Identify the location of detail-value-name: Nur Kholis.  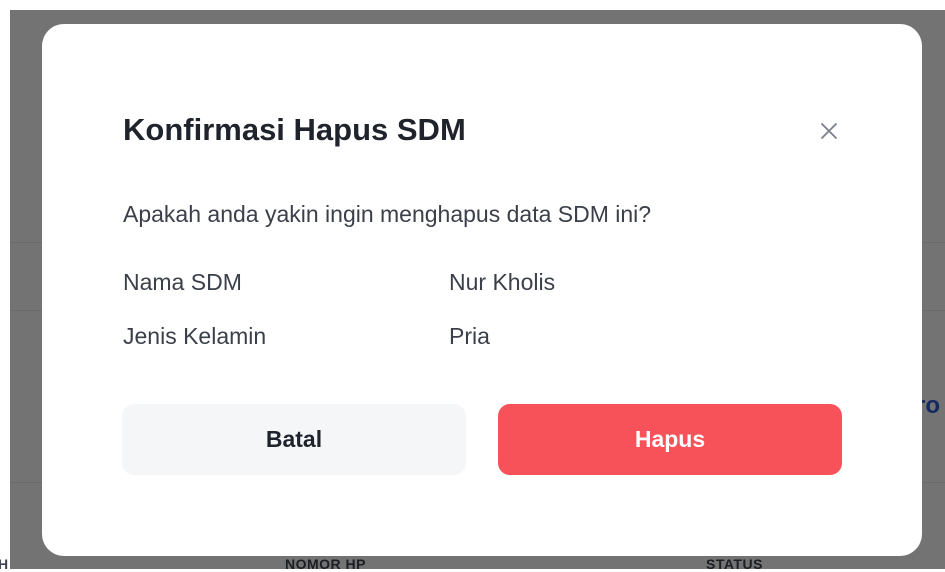
(502, 282).